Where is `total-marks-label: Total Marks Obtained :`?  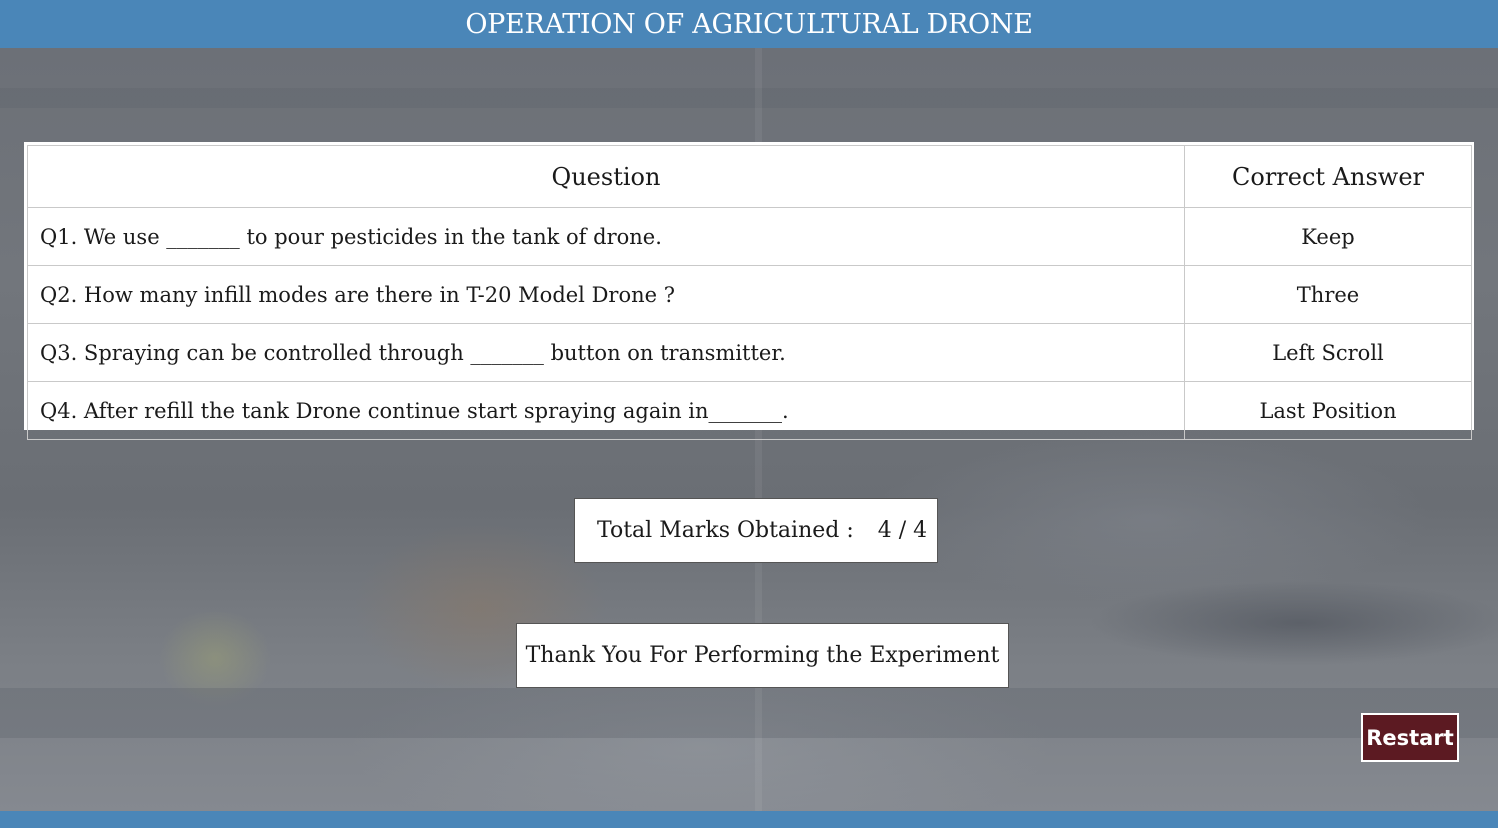 total-marks-label: Total Marks Obtained : is located at coordinates (725, 530).